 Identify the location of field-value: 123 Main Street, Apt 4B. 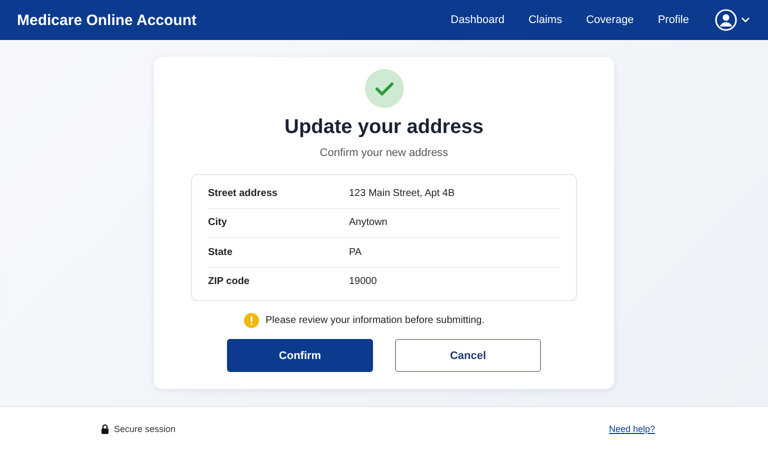
(402, 193).